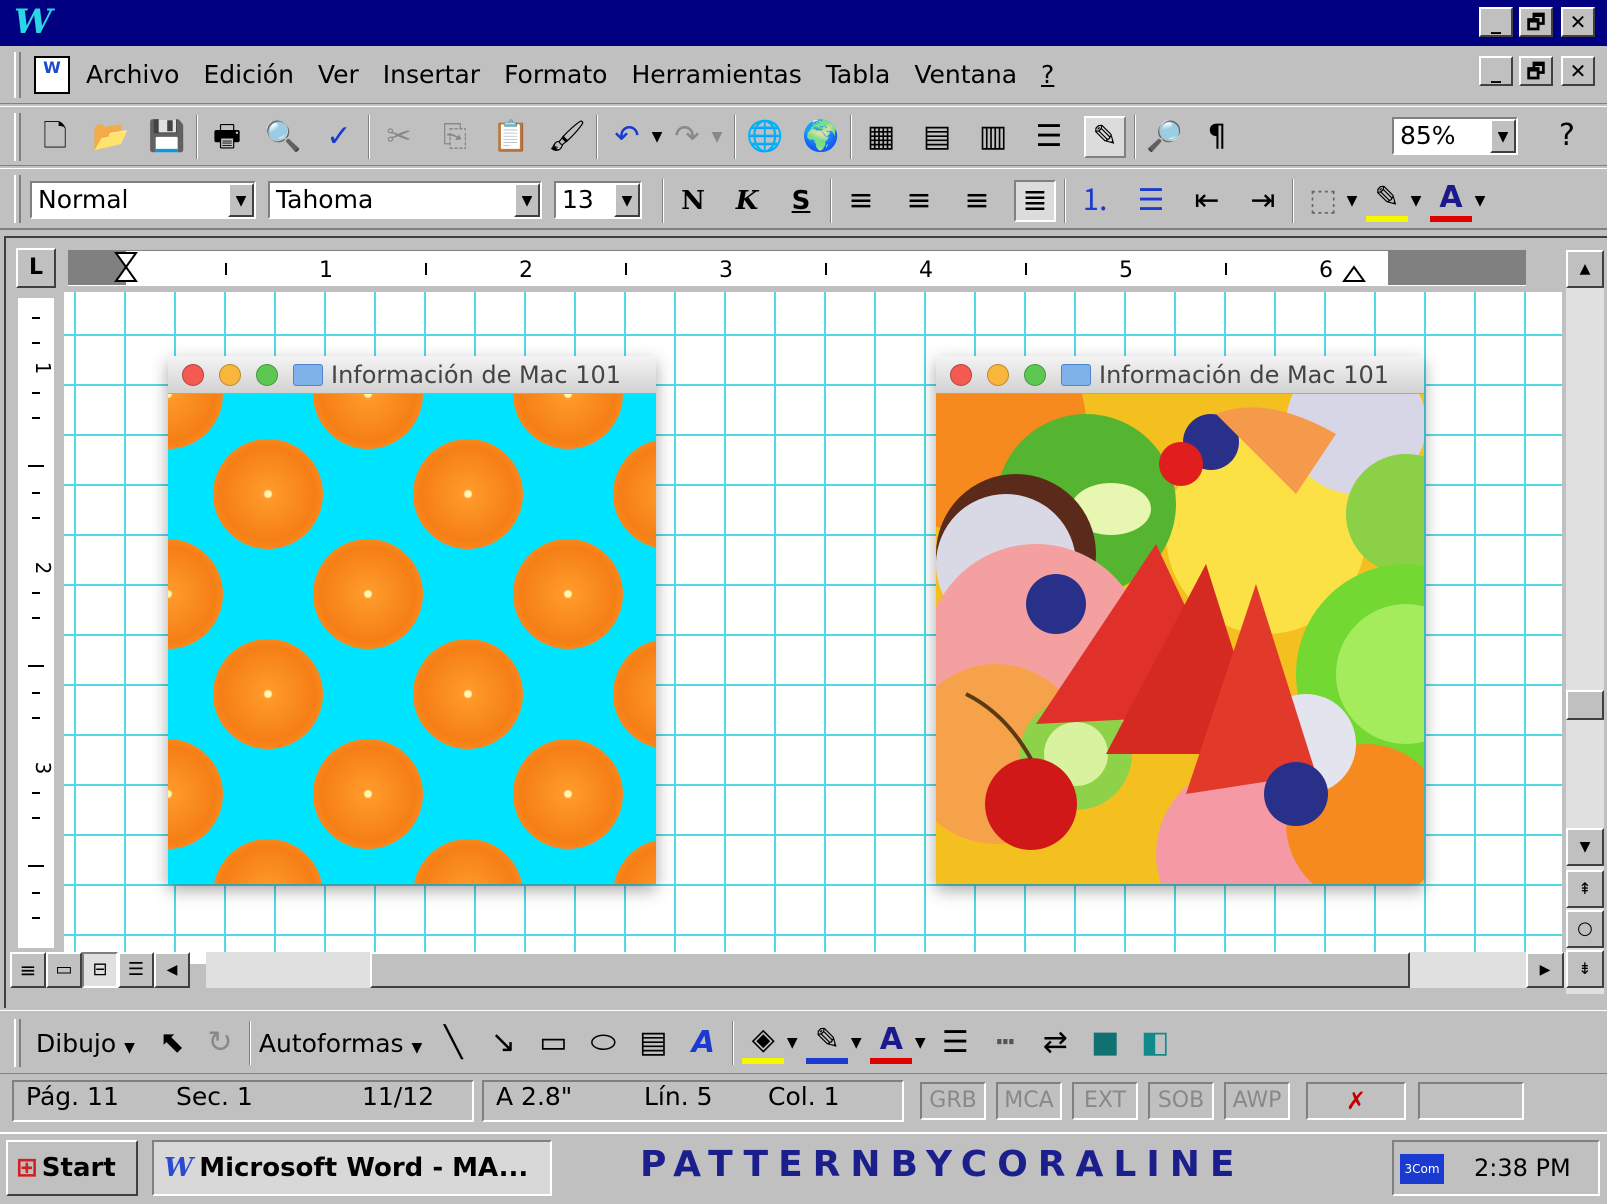 The height and width of the screenshot is (1204, 1607). I want to click on next-page-button: ⇟, so click(1585, 969).